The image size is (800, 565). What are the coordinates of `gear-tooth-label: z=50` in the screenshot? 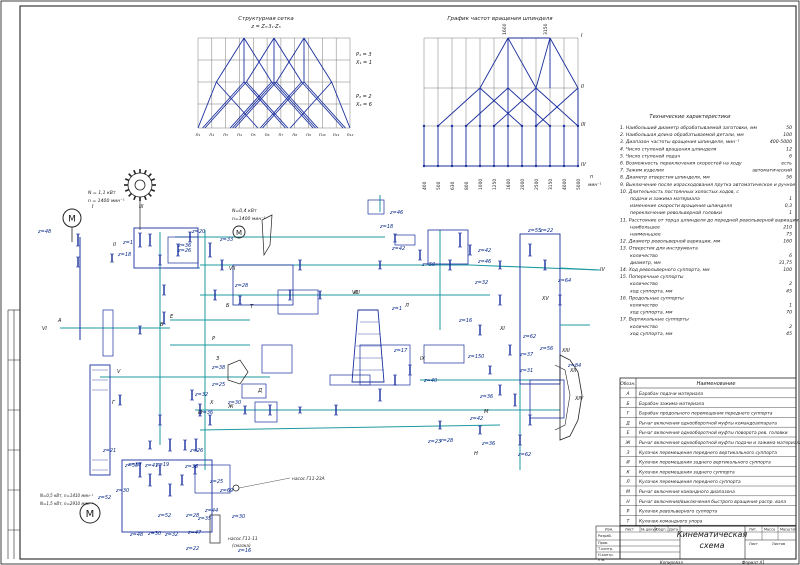 It's located at (428, 265).